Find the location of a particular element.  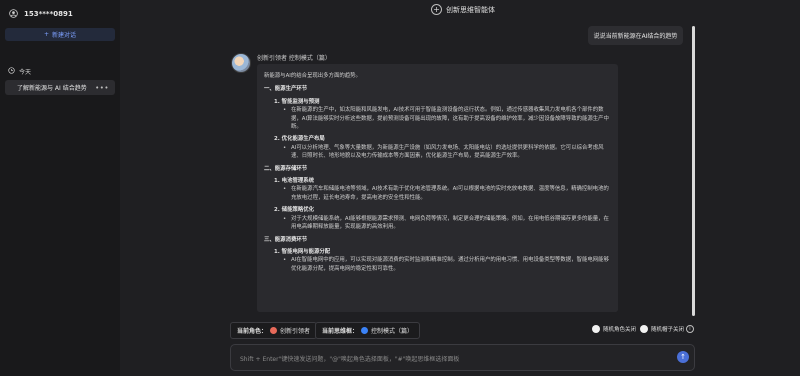

new-chat-label: 新建对话 is located at coordinates (64, 35).